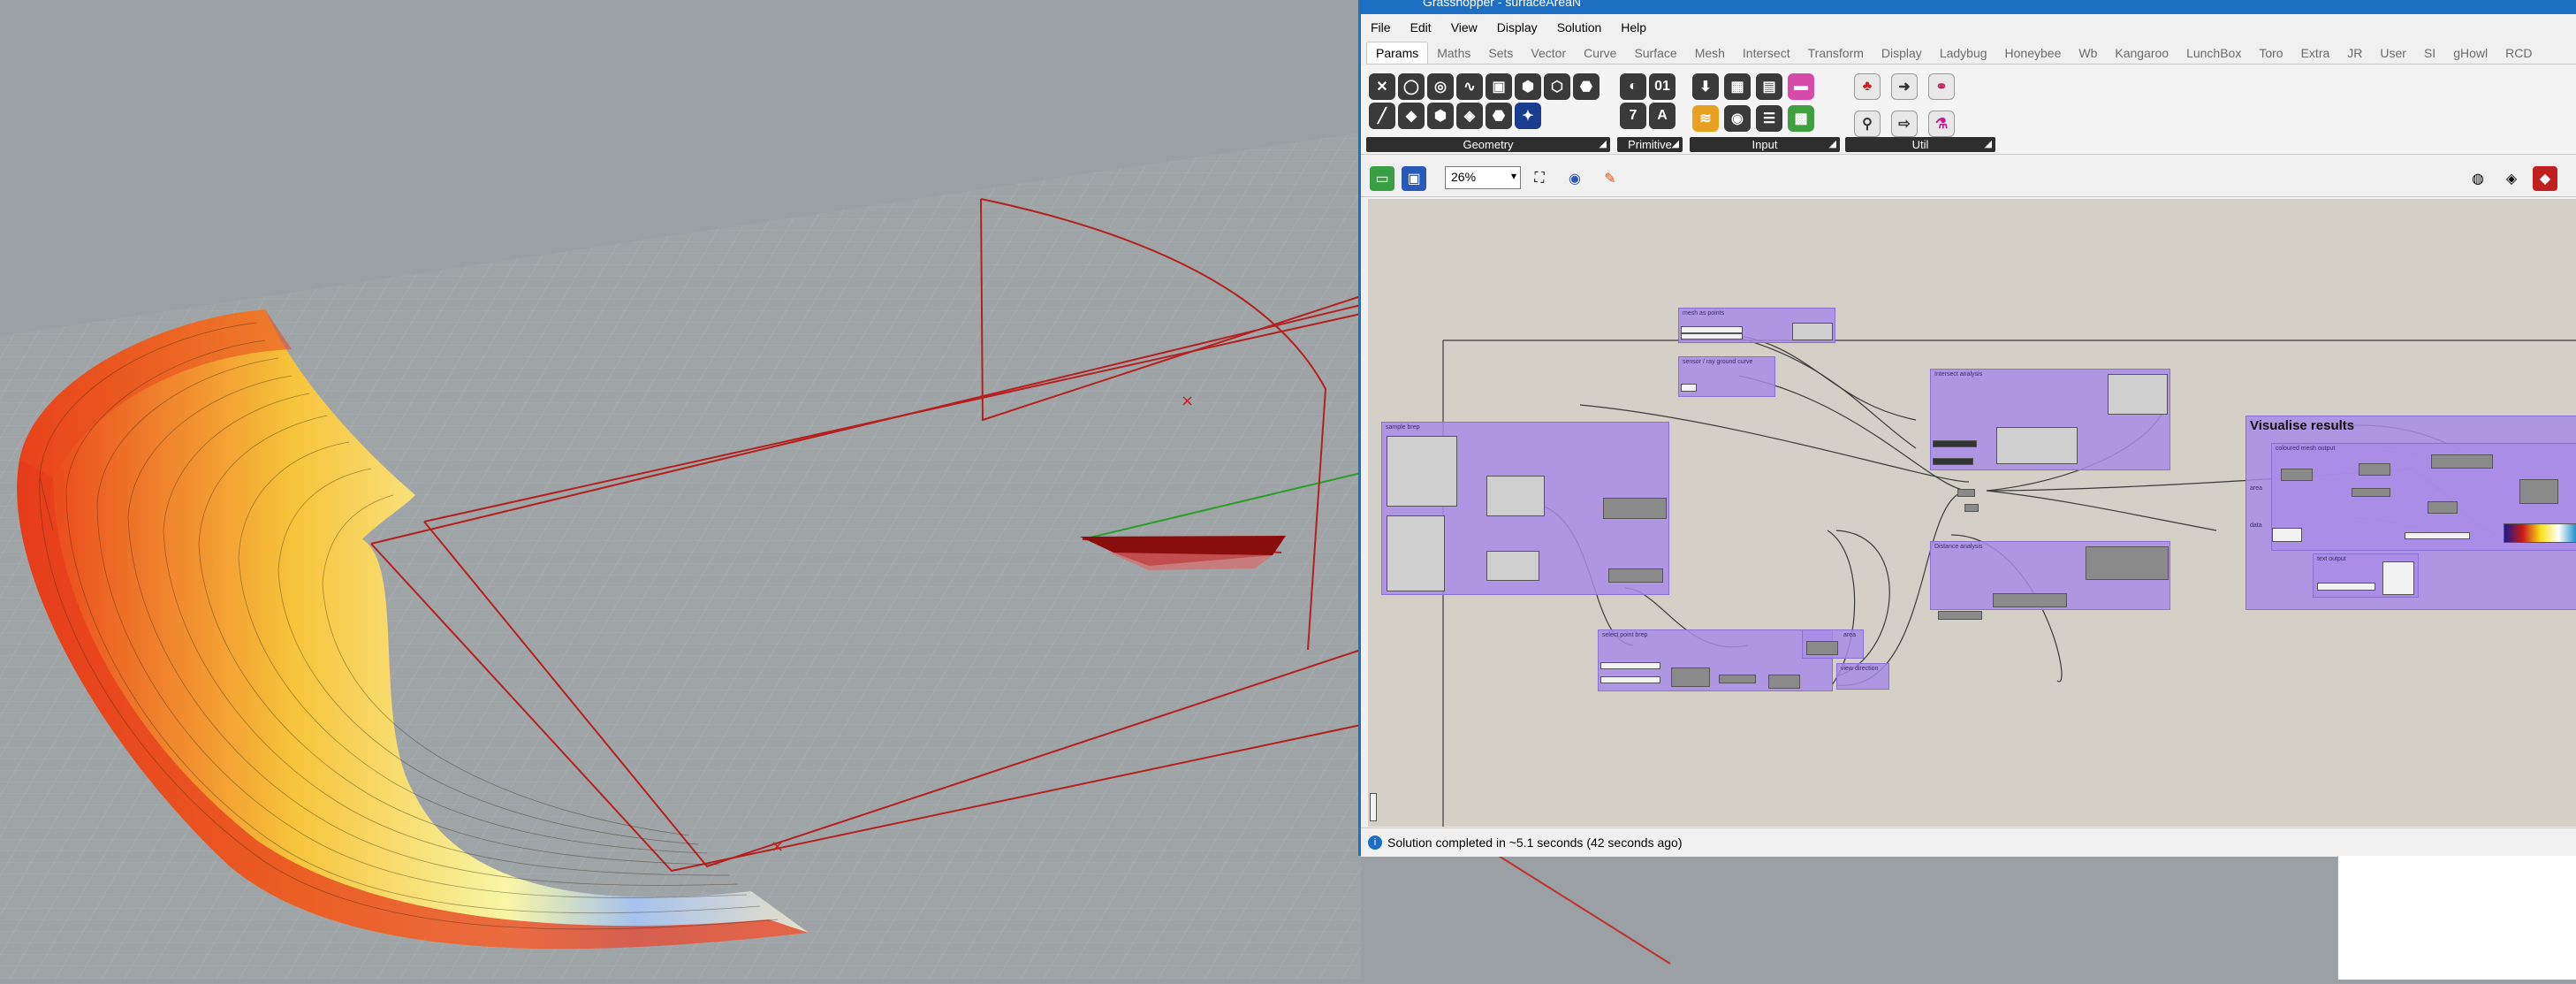 The width and height of the screenshot is (2576, 984). I want to click on ring-icon: ◎, so click(1440, 86).